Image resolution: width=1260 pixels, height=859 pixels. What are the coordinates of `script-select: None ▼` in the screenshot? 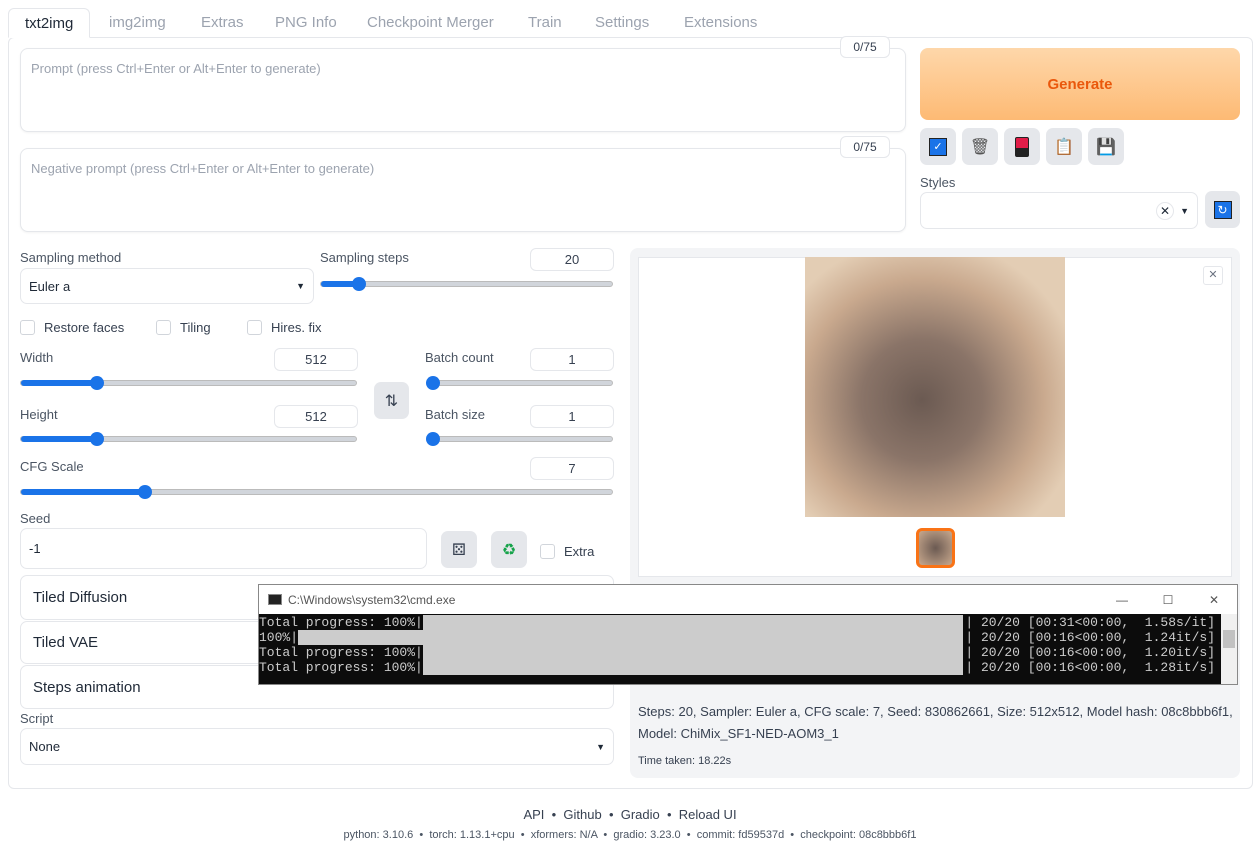 It's located at (317, 746).